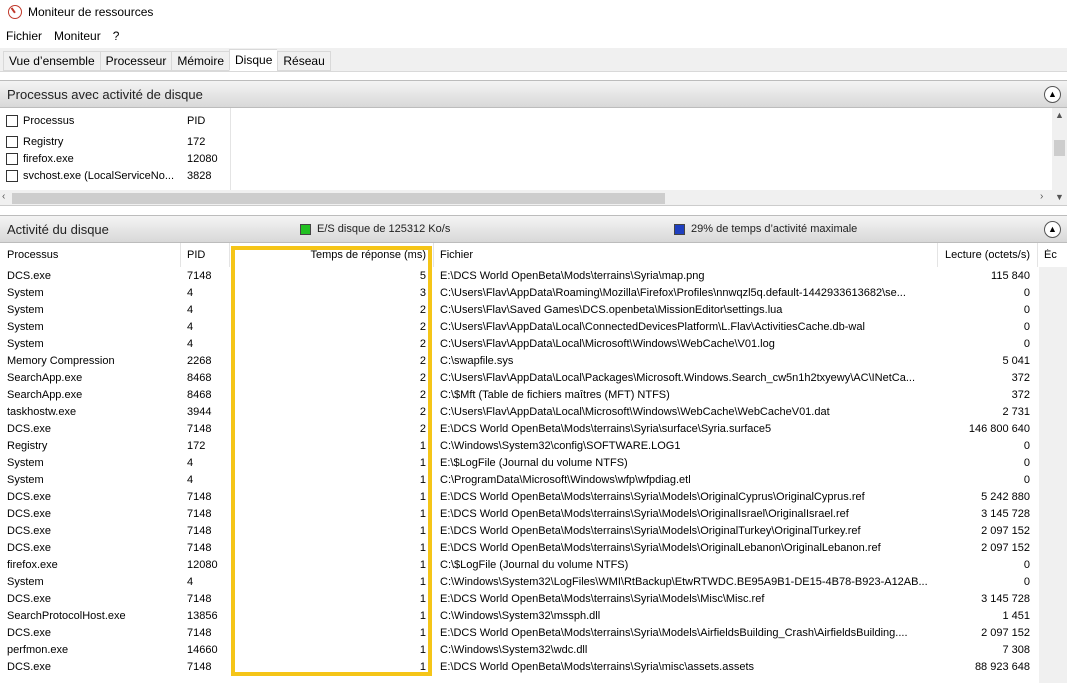  What do you see at coordinates (1059, 115) in the screenshot?
I see `scroll-up-icon: ▲` at bounding box center [1059, 115].